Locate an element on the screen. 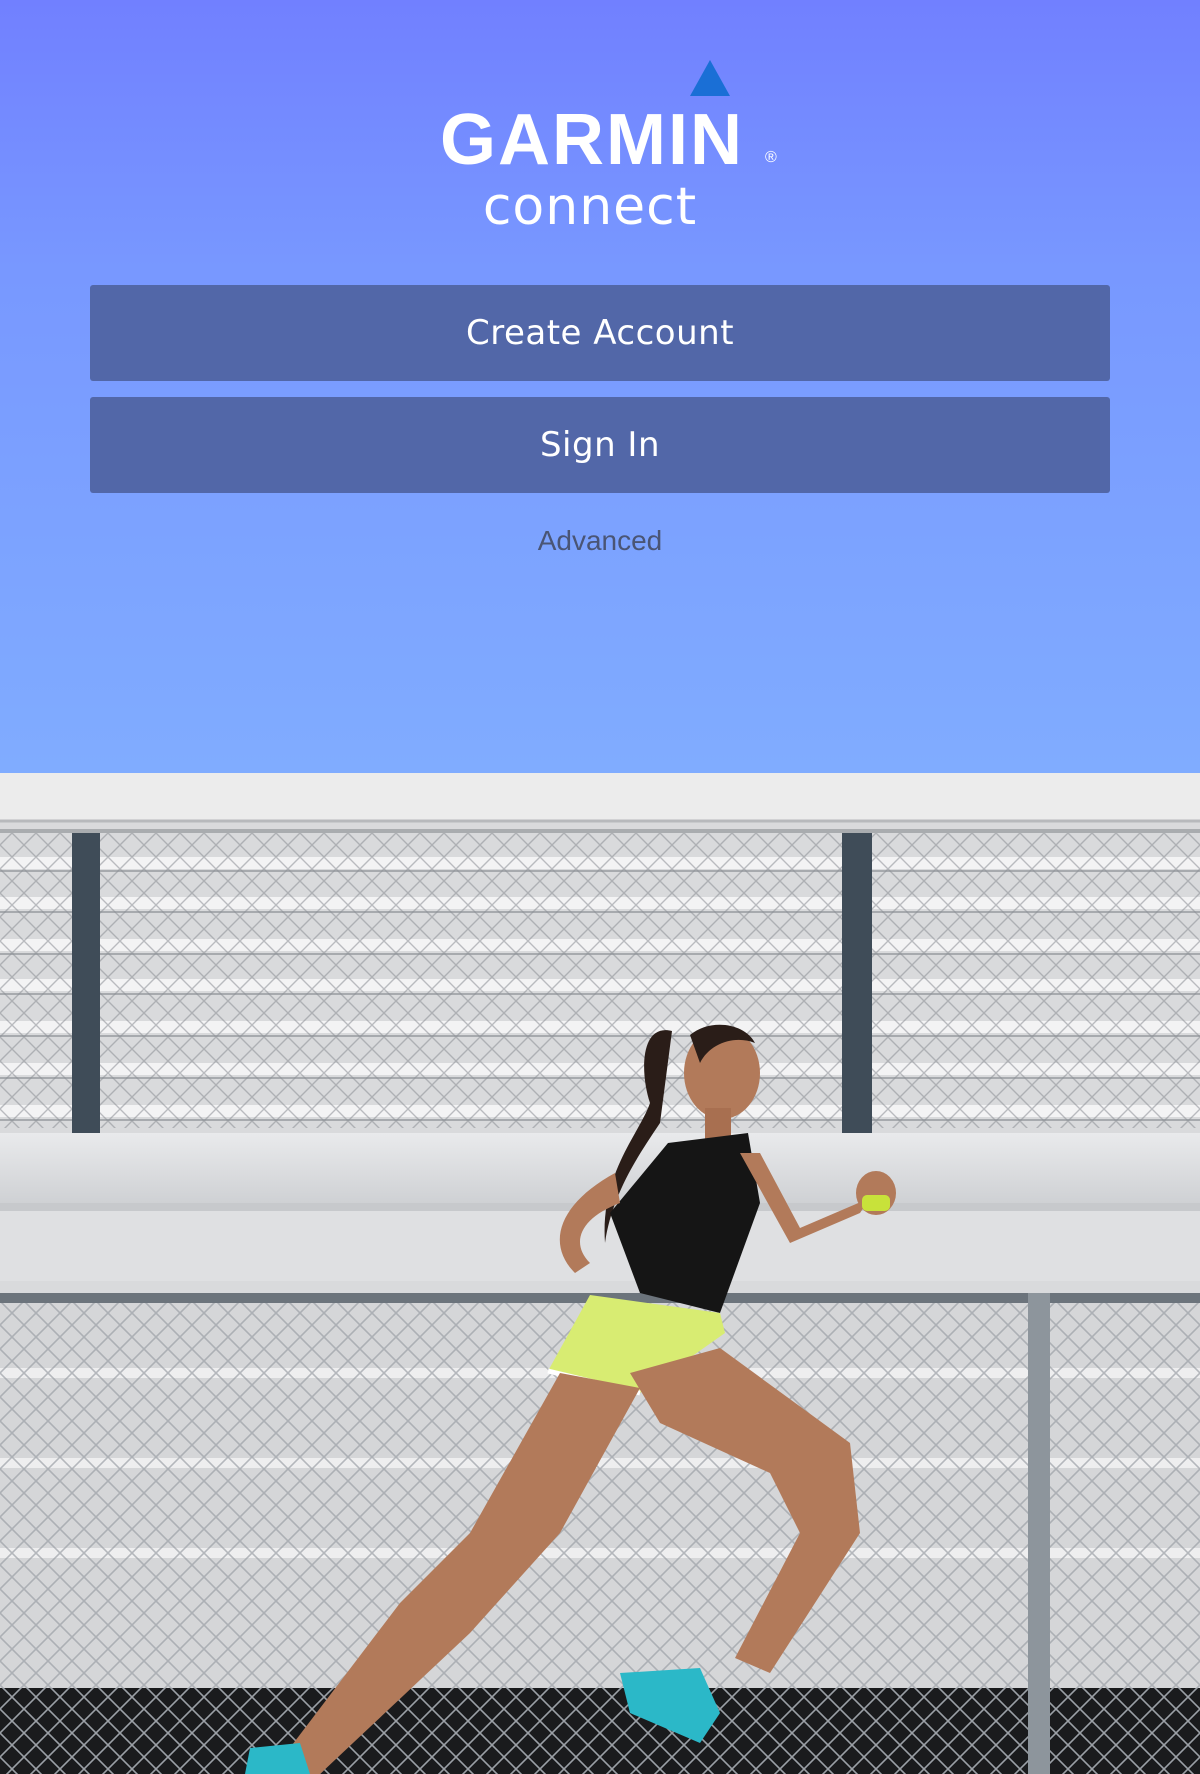  sign-in-label: Sign In is located at coordinates (600, 445).